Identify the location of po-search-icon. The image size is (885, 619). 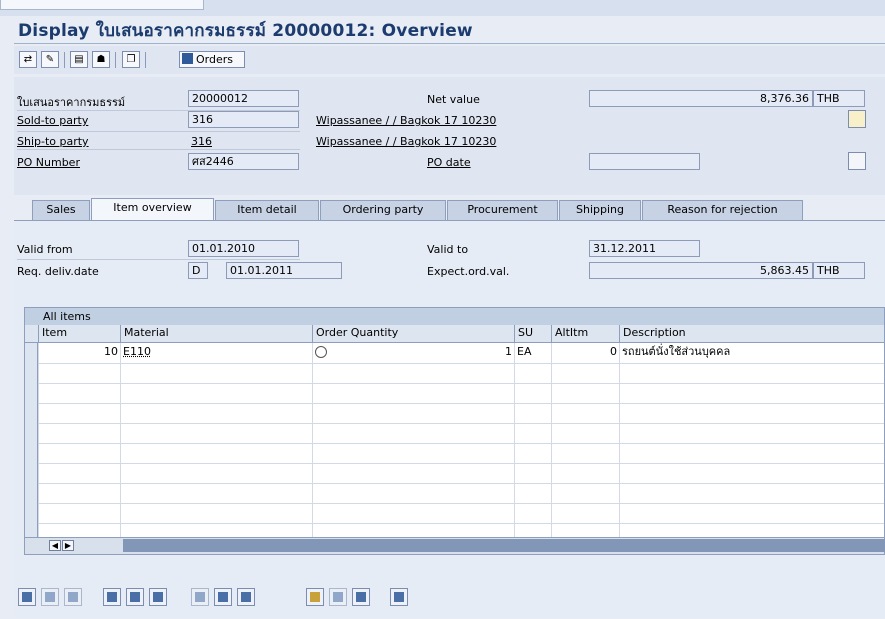
(857, 161).